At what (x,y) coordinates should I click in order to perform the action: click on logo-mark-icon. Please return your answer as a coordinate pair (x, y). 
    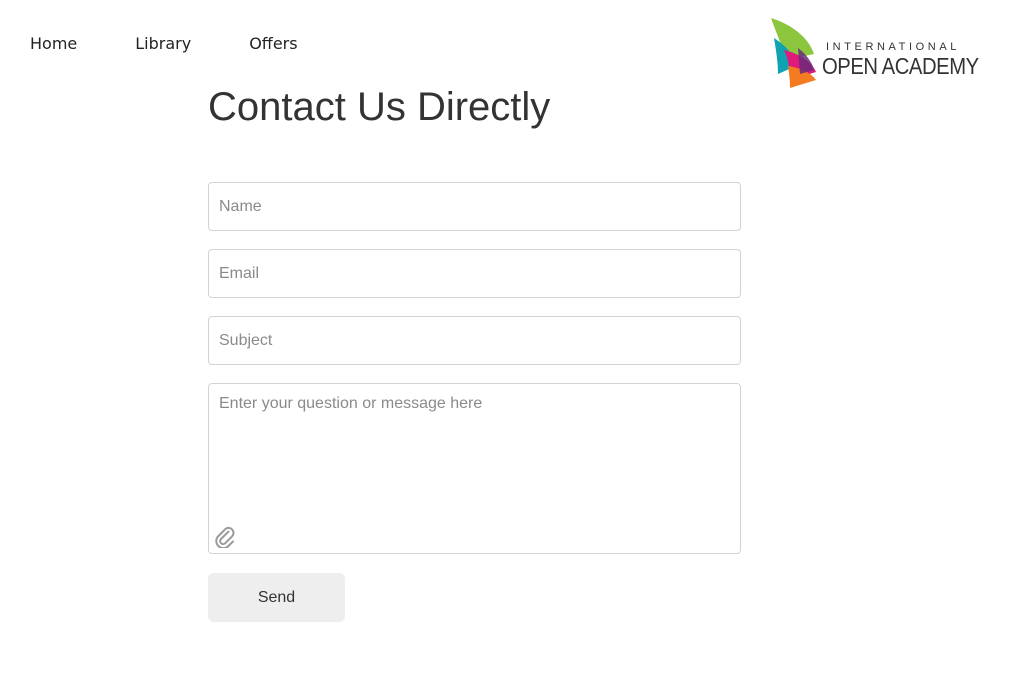
    Looking at the image, I should click on (793, 53).